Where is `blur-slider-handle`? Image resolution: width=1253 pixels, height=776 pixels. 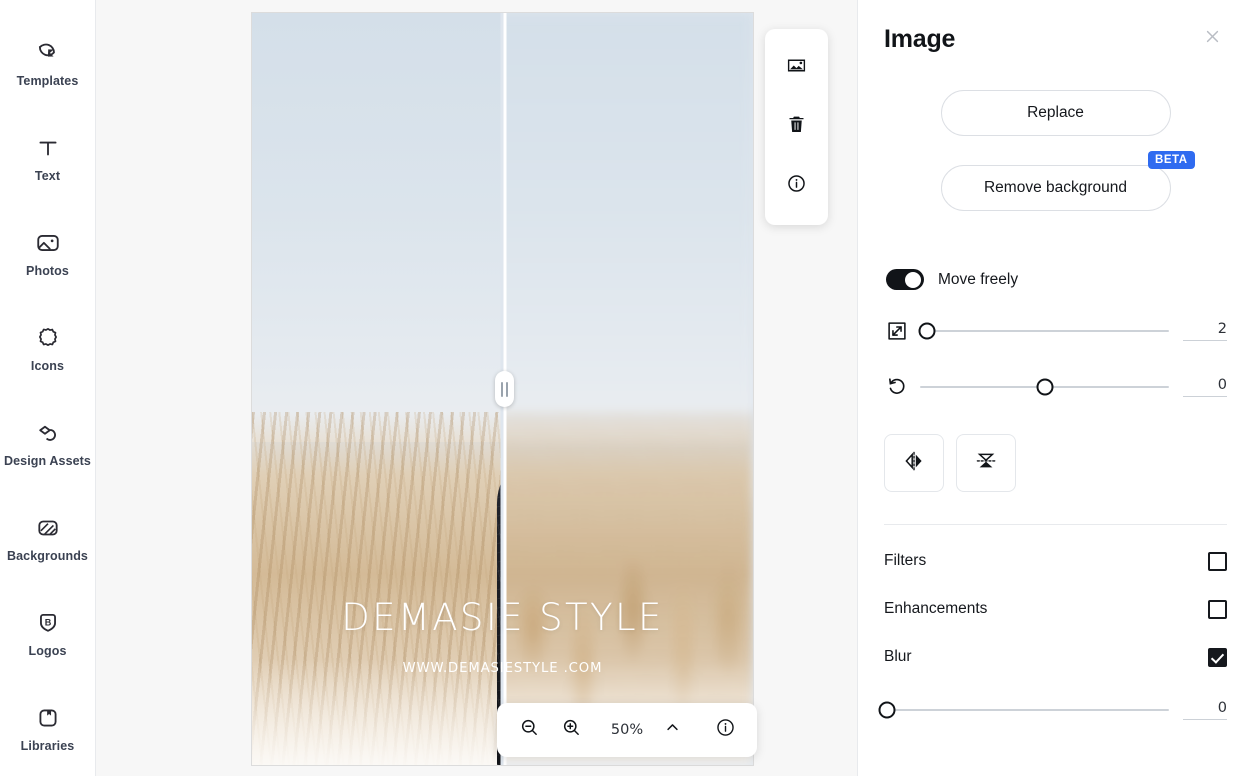
blur-slider-handle is located at coordinates (887, 710).